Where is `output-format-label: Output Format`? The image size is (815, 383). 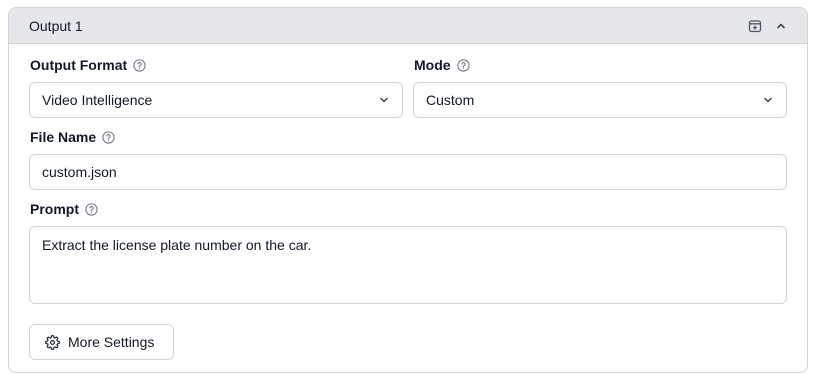
output-format-label: Output Format is located at coordinates (88, 65).